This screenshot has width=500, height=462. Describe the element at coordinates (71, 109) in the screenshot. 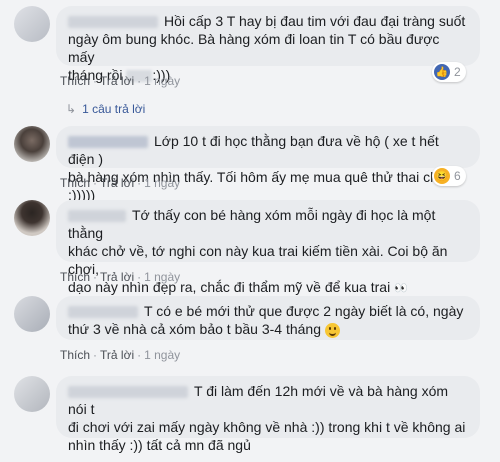

I see `reply-arrow-icon: ↳` at that location.